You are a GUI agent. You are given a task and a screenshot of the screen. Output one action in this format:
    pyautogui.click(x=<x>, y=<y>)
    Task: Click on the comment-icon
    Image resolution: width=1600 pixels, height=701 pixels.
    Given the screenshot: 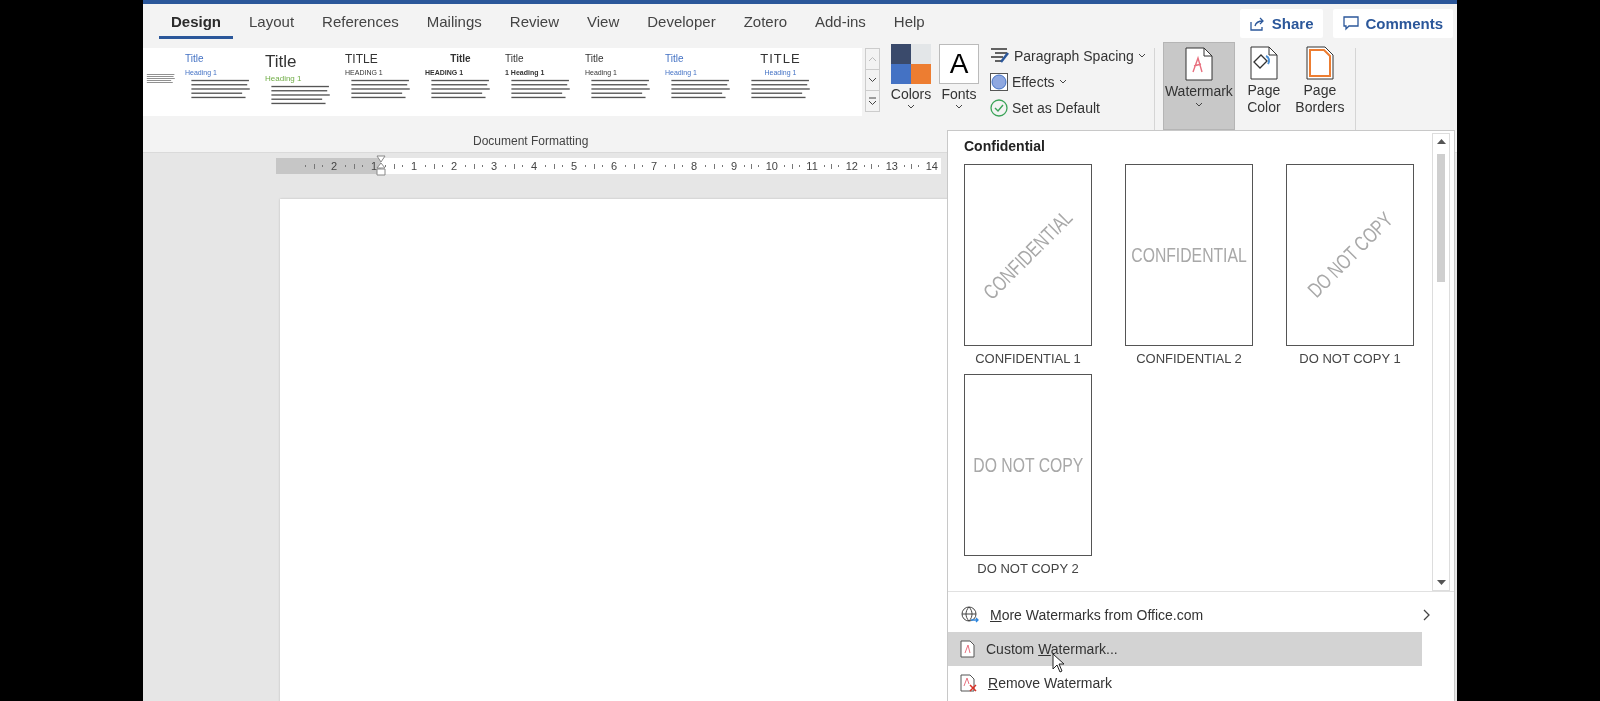 What is the action you would take?
    pyautogui.click(x=1351, y=23)
    